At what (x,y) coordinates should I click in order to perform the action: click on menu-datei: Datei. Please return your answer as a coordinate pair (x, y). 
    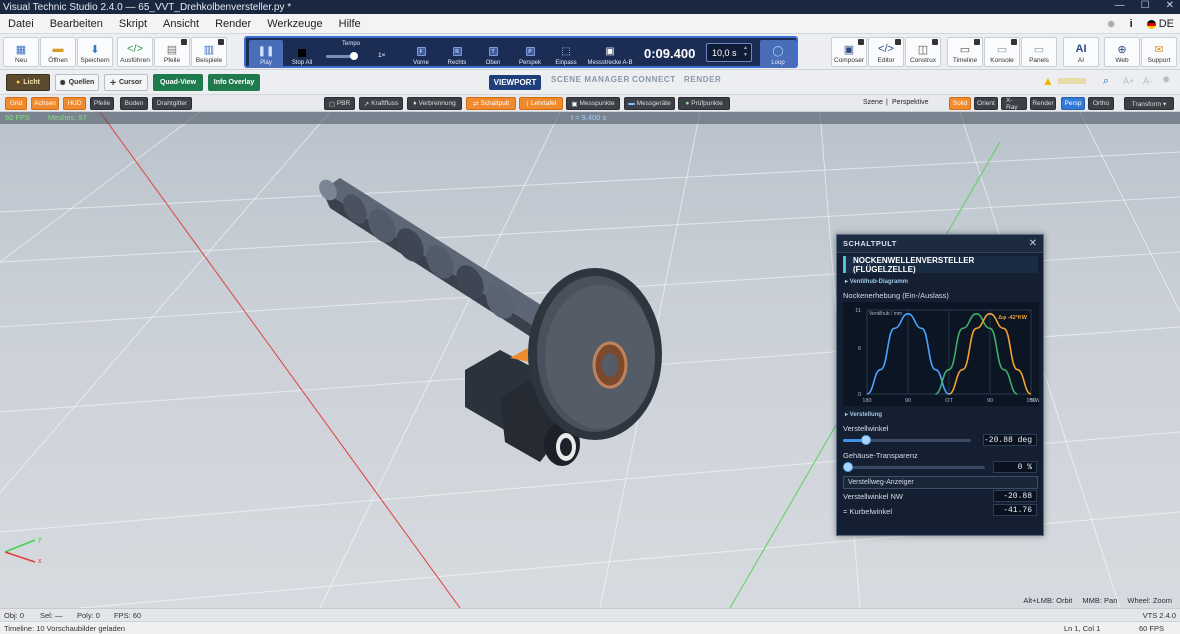
    Looking at the image, I should click on (21, 24).